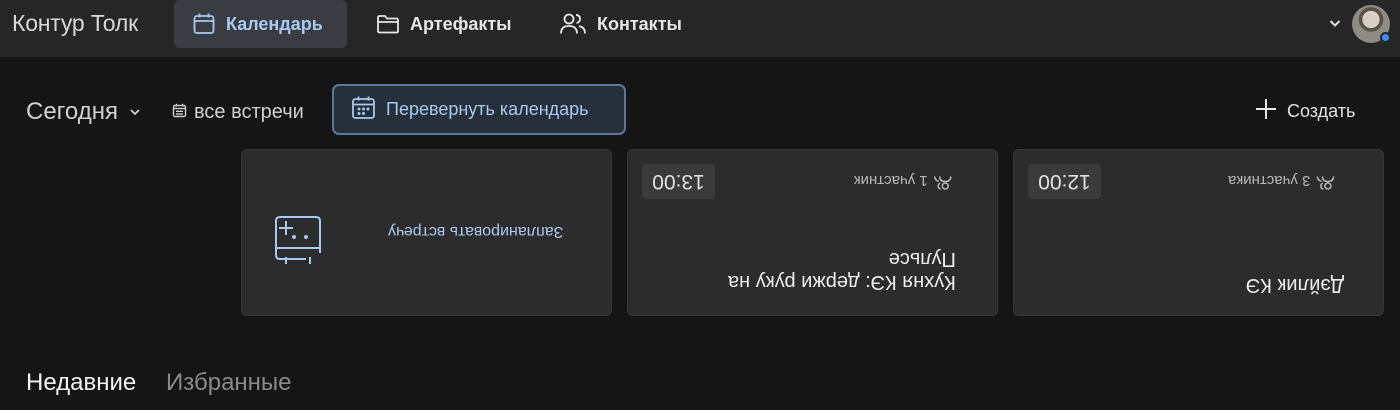 The image size is (1400, 410). Describe the element at coordinates (249, 111) in the screenshot. I see `all-meetings-label: все встречи` at that location.